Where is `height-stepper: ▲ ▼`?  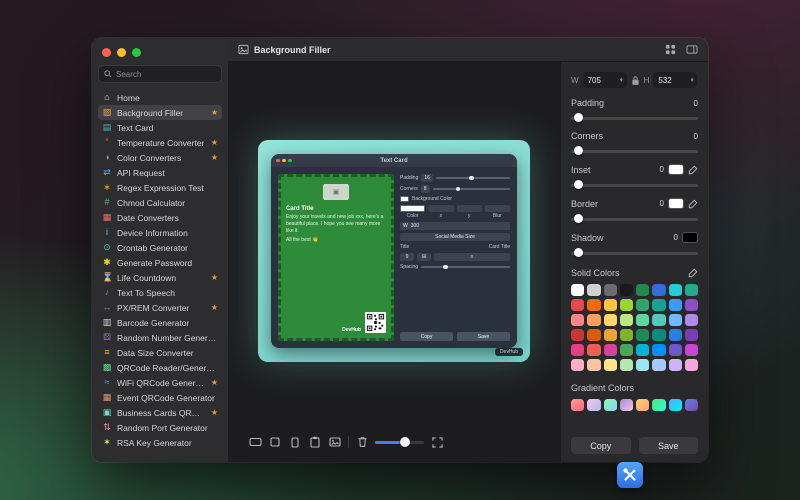
height-stepper: ▲ ▼ is located at coordinates (692, 79).